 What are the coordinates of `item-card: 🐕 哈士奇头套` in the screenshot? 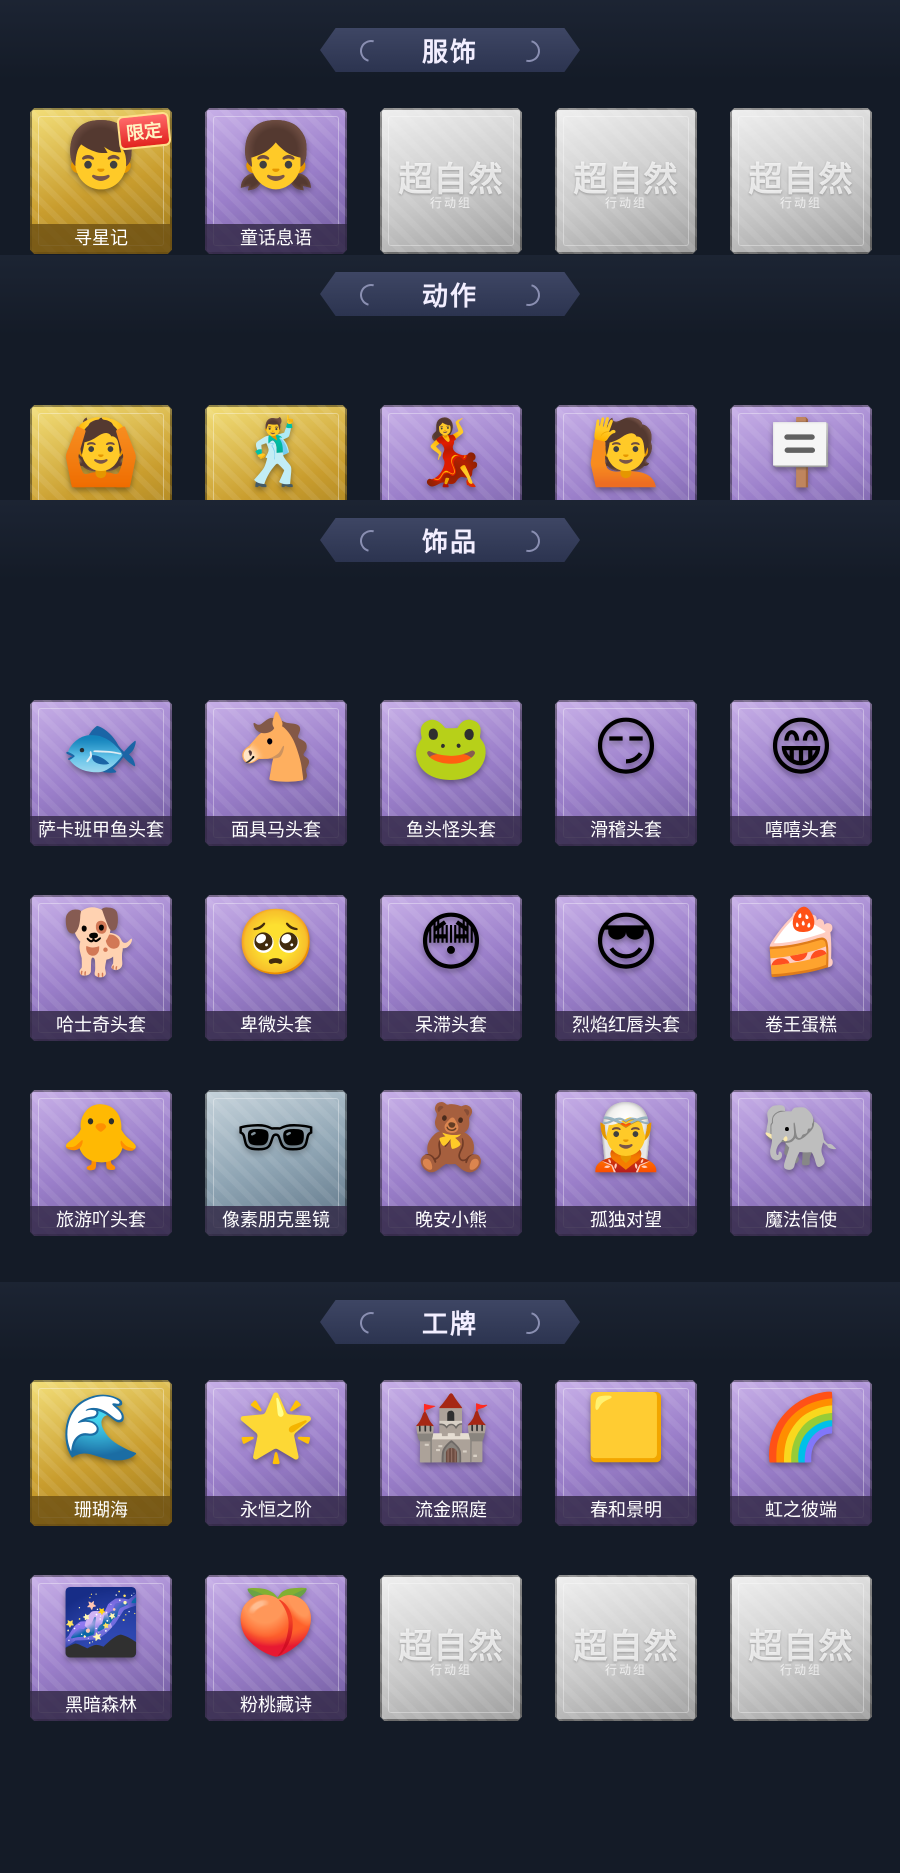 It's located at (101, 968).